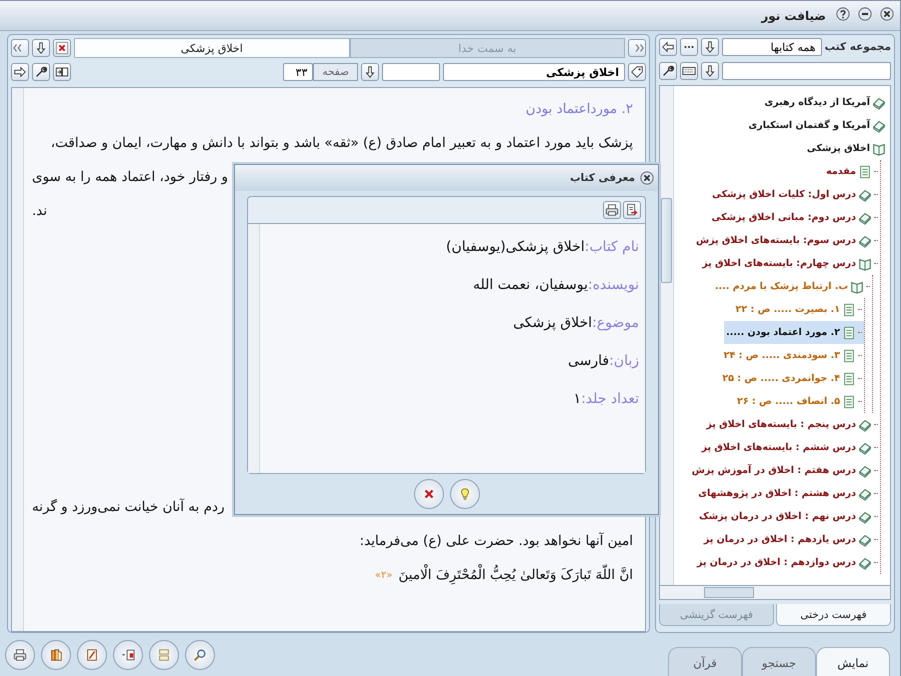 The width and height of the screenshot is (901, 676). I want to click on search-icon, so click(200, 655).